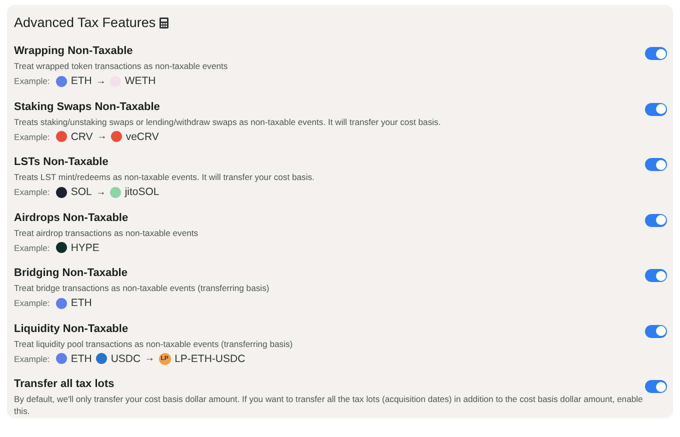  I want to click on setting-title: Liquidity Non-Taxable, so click(72, 328).